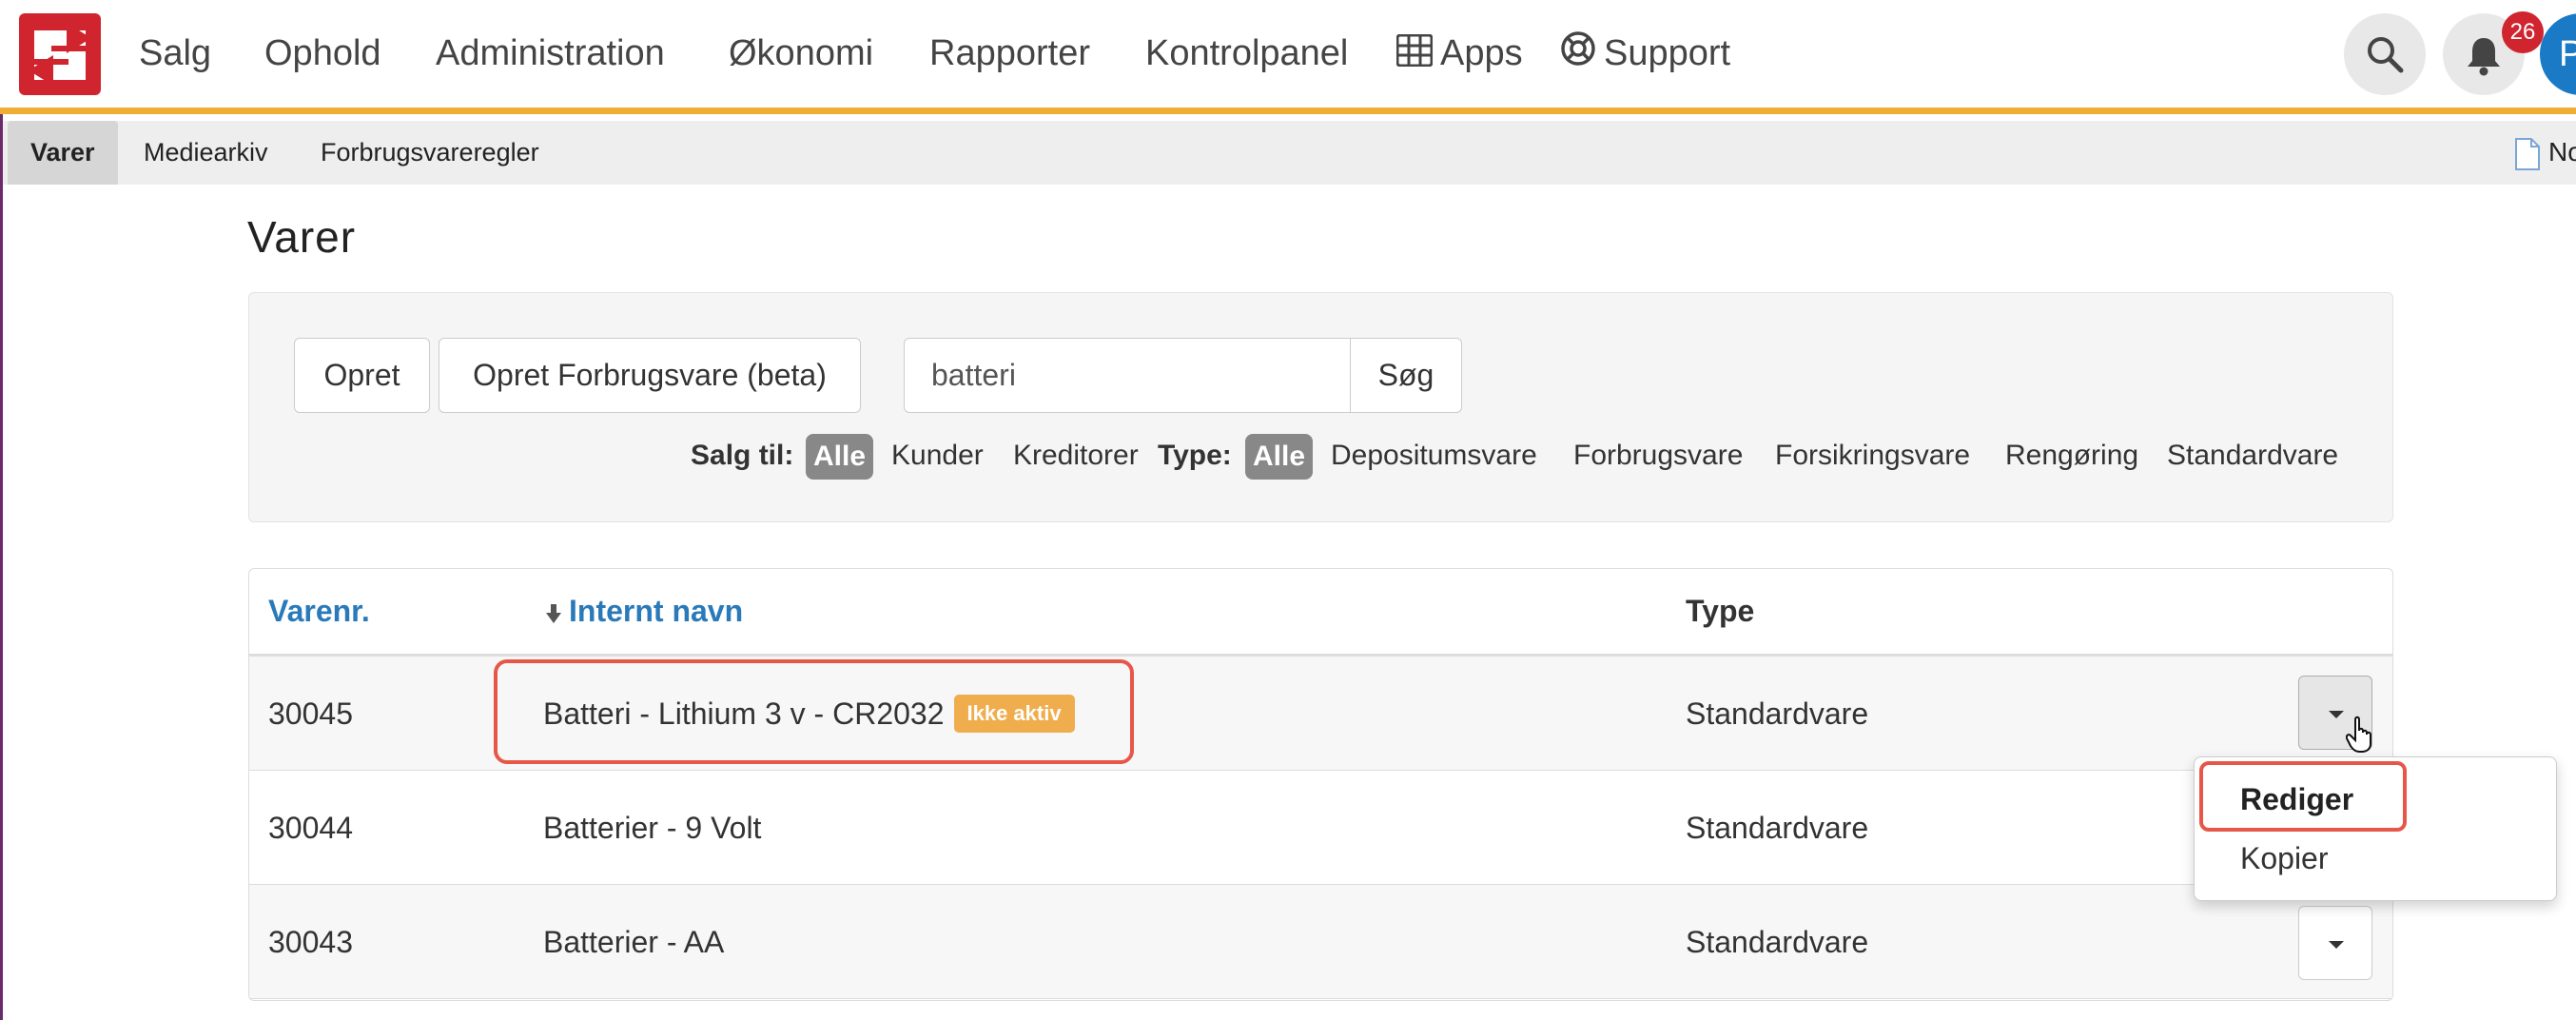  I want to click on highlight-annotation-row-name, so click(814, 711).